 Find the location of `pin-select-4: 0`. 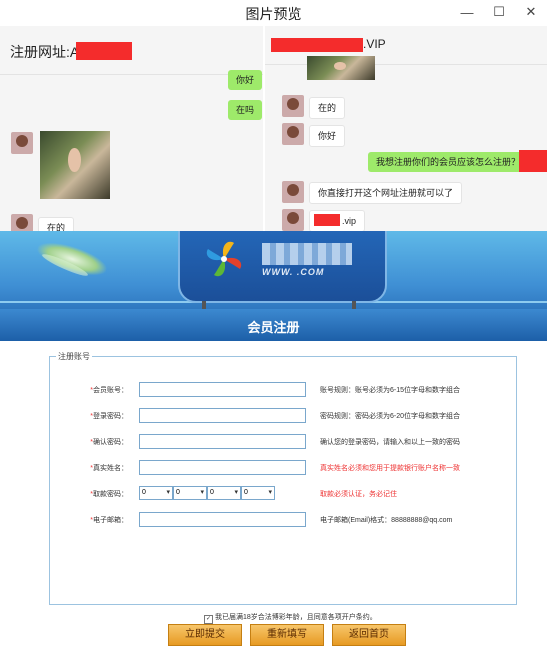

pin-select-4: 0 is located at coordinates (258, 493).